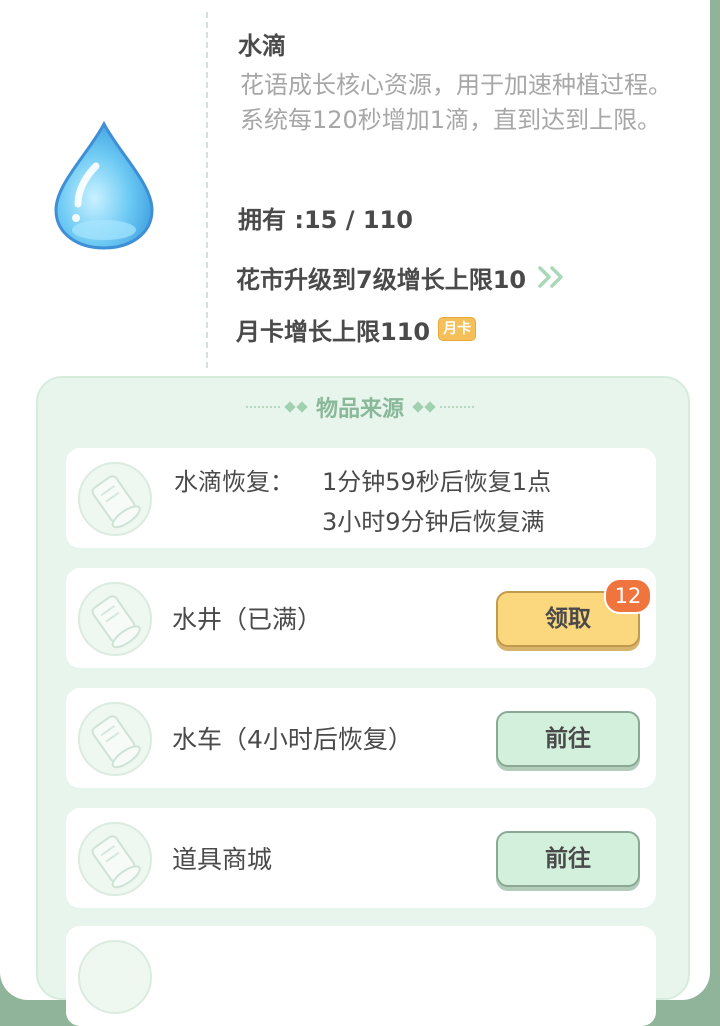 The height and width of the screenshot is (1026, 720). Describe the element at coordinates (628, 596) in the screenshot. I see `claim-count-badge: 12` at that location.